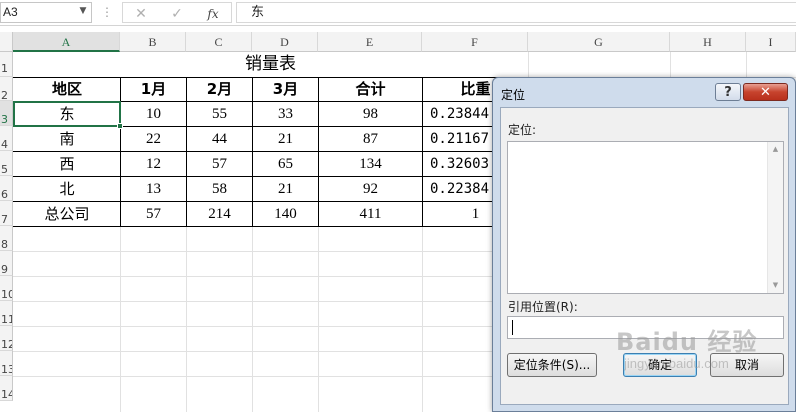  I want to click on column-header-e: E, so click(370, 42).